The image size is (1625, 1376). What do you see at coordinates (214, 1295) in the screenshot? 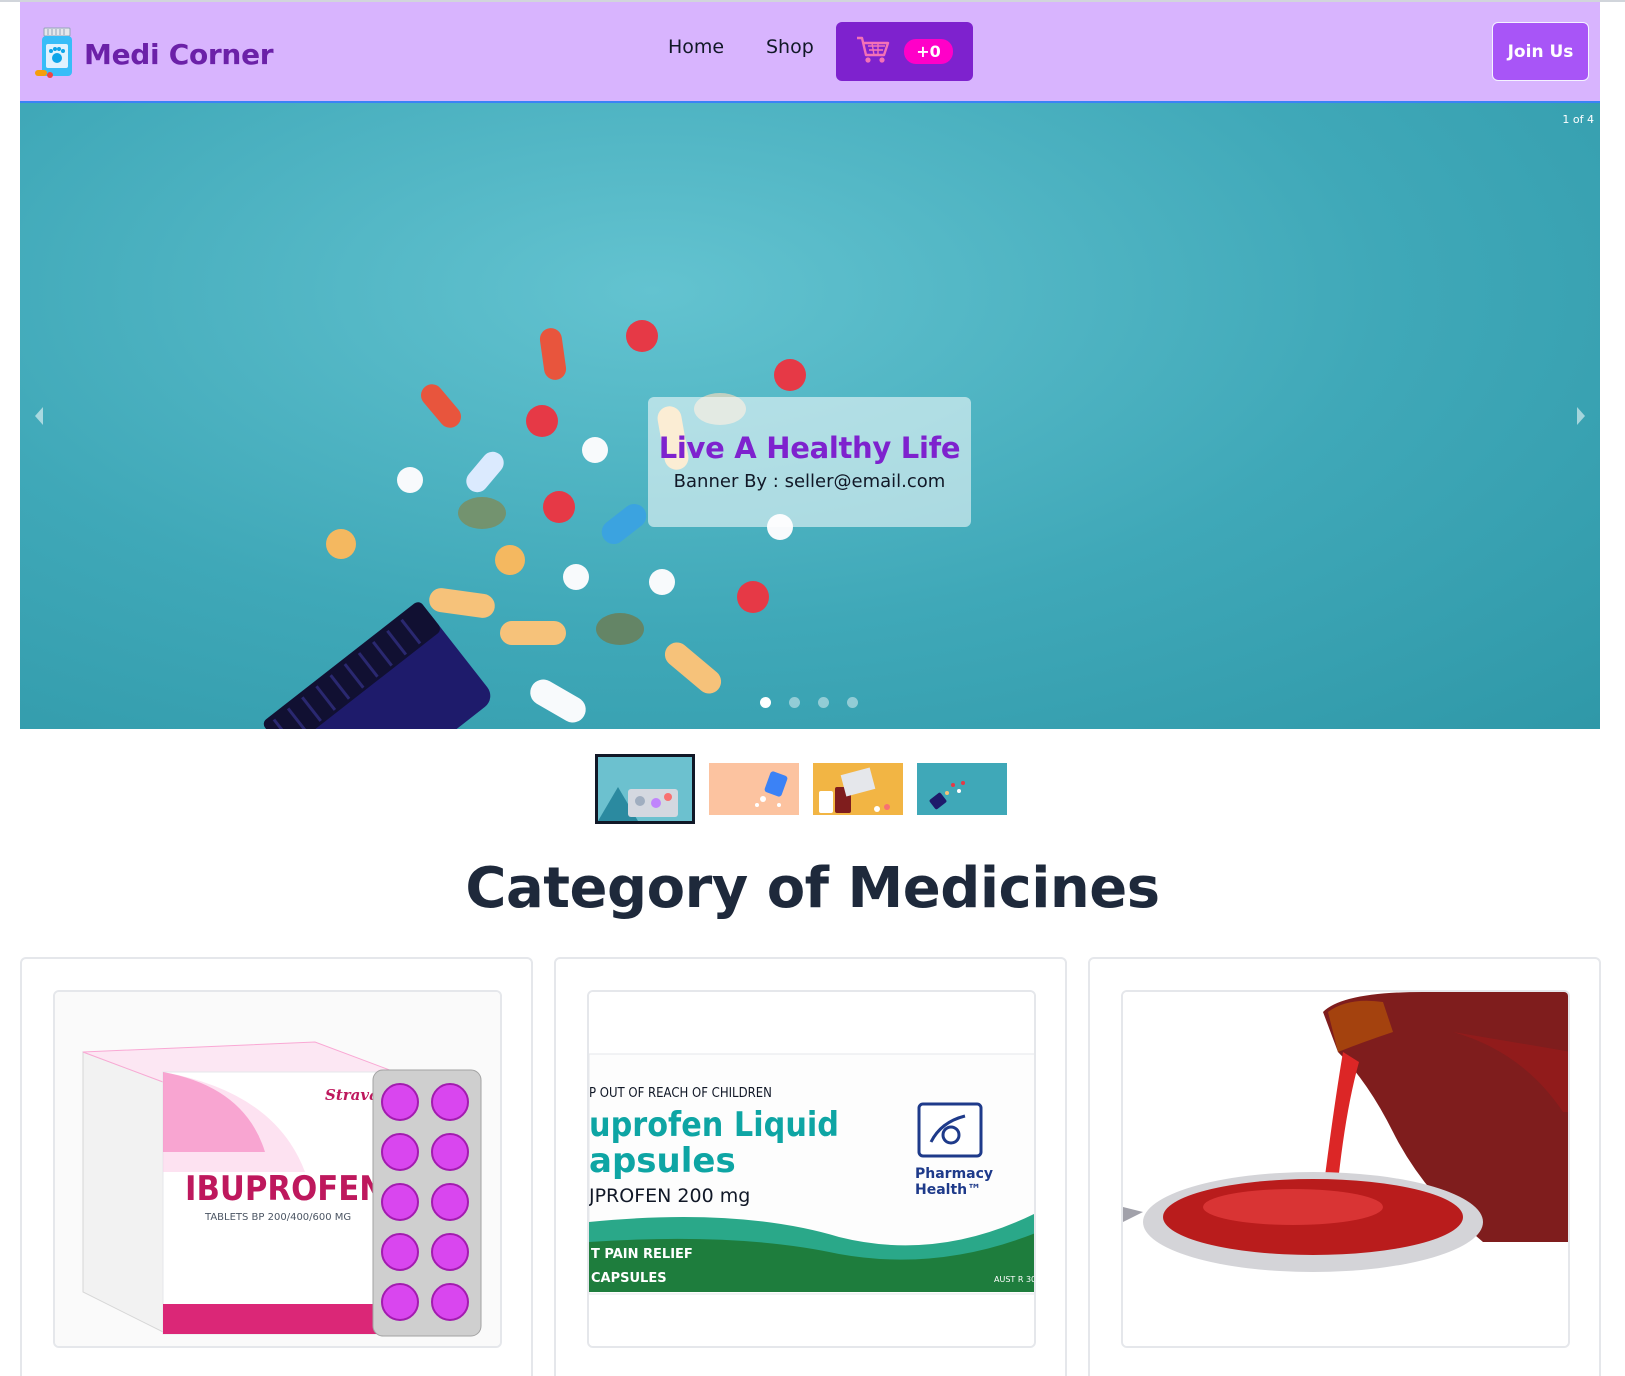
I see `card-pack: 10x10 TABLETS` at bounding box center [214, 1295].